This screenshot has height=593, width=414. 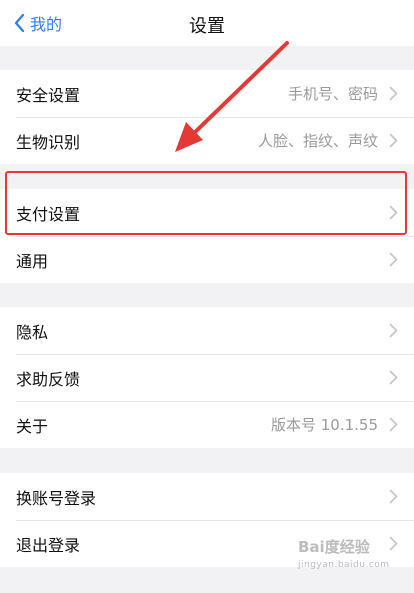 What do you see at coordinates (324, 425) in the screenshot?
I see `row-value: 版本号 10.1.55` at bounding box center [324, 425].